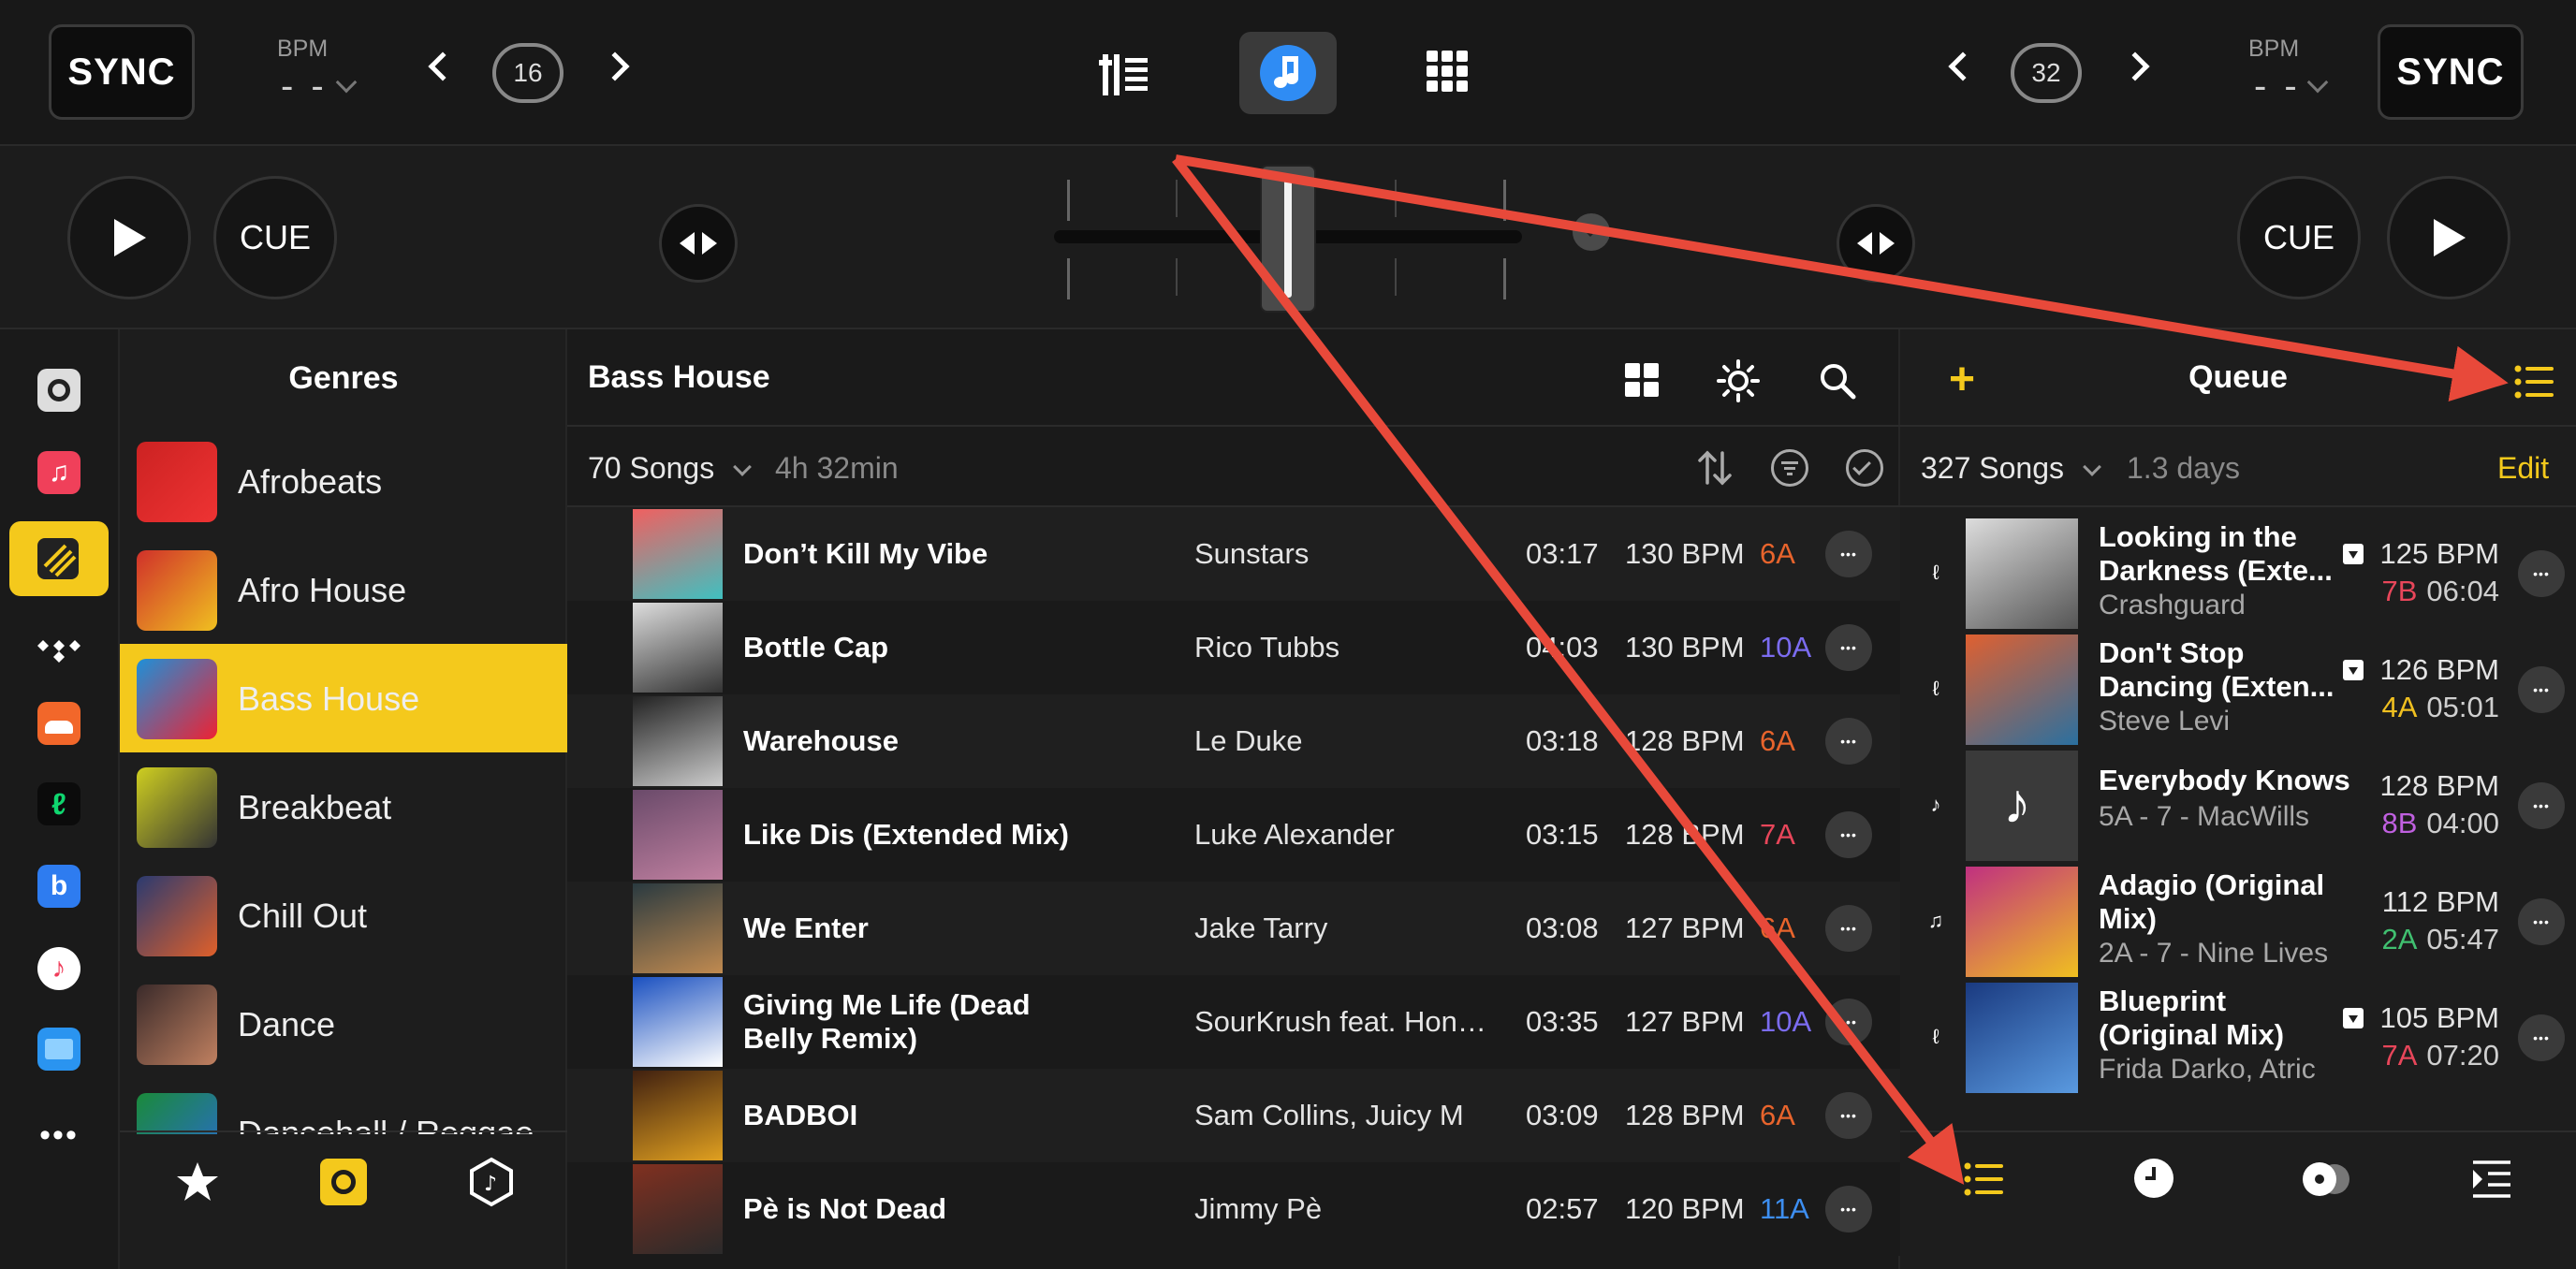 The height and width of the screenshot is (1269, 2576). Describe the element at coordinates (1864, 468) in the screenshot. I see `select-check-icon` at that location.